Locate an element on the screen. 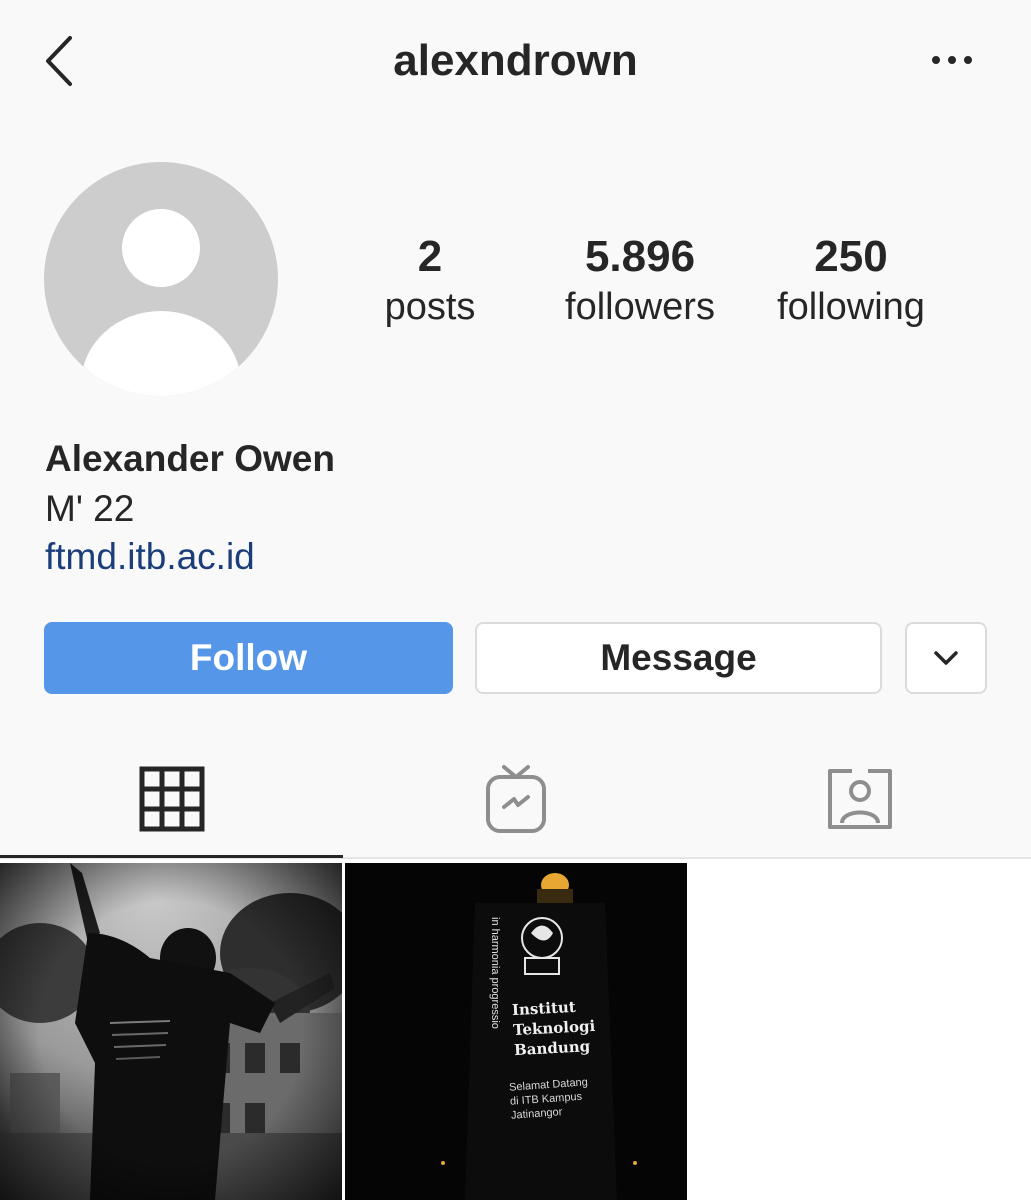 The height and width of the screenshot is (1200, 1031). posts-count: 2 is located at coordinates (430, 256).